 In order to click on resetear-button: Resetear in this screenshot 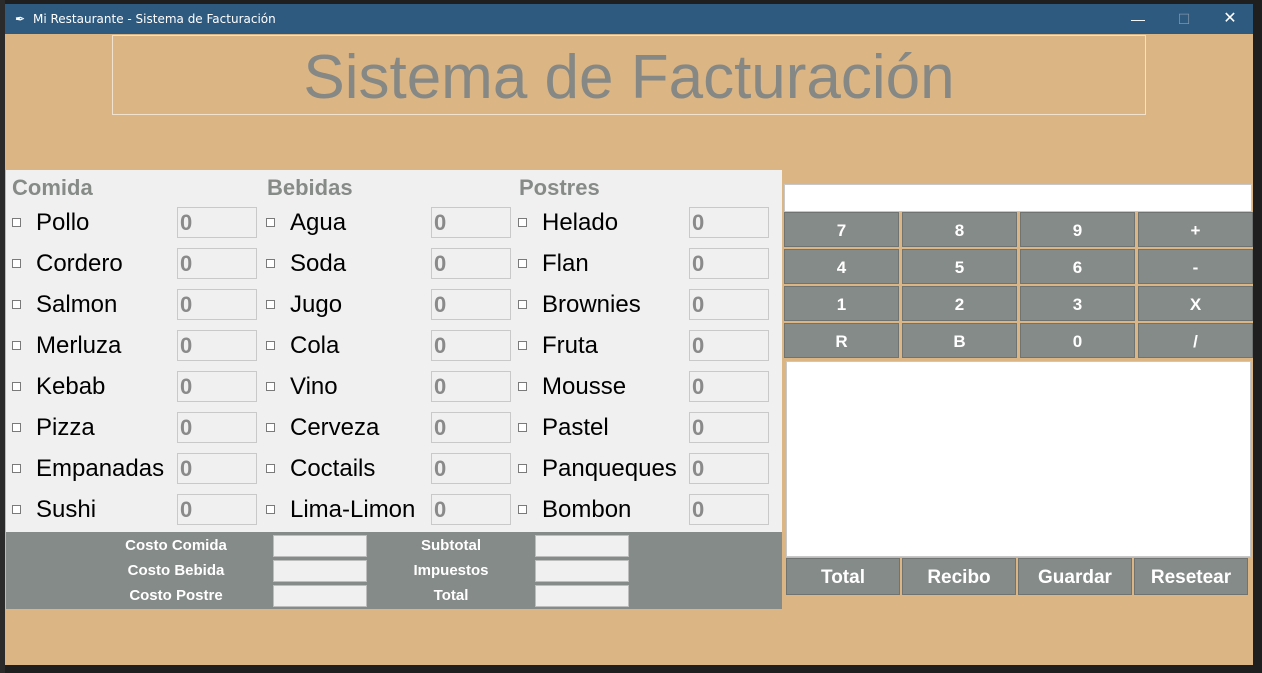, I will do `click(1191, 576)`.